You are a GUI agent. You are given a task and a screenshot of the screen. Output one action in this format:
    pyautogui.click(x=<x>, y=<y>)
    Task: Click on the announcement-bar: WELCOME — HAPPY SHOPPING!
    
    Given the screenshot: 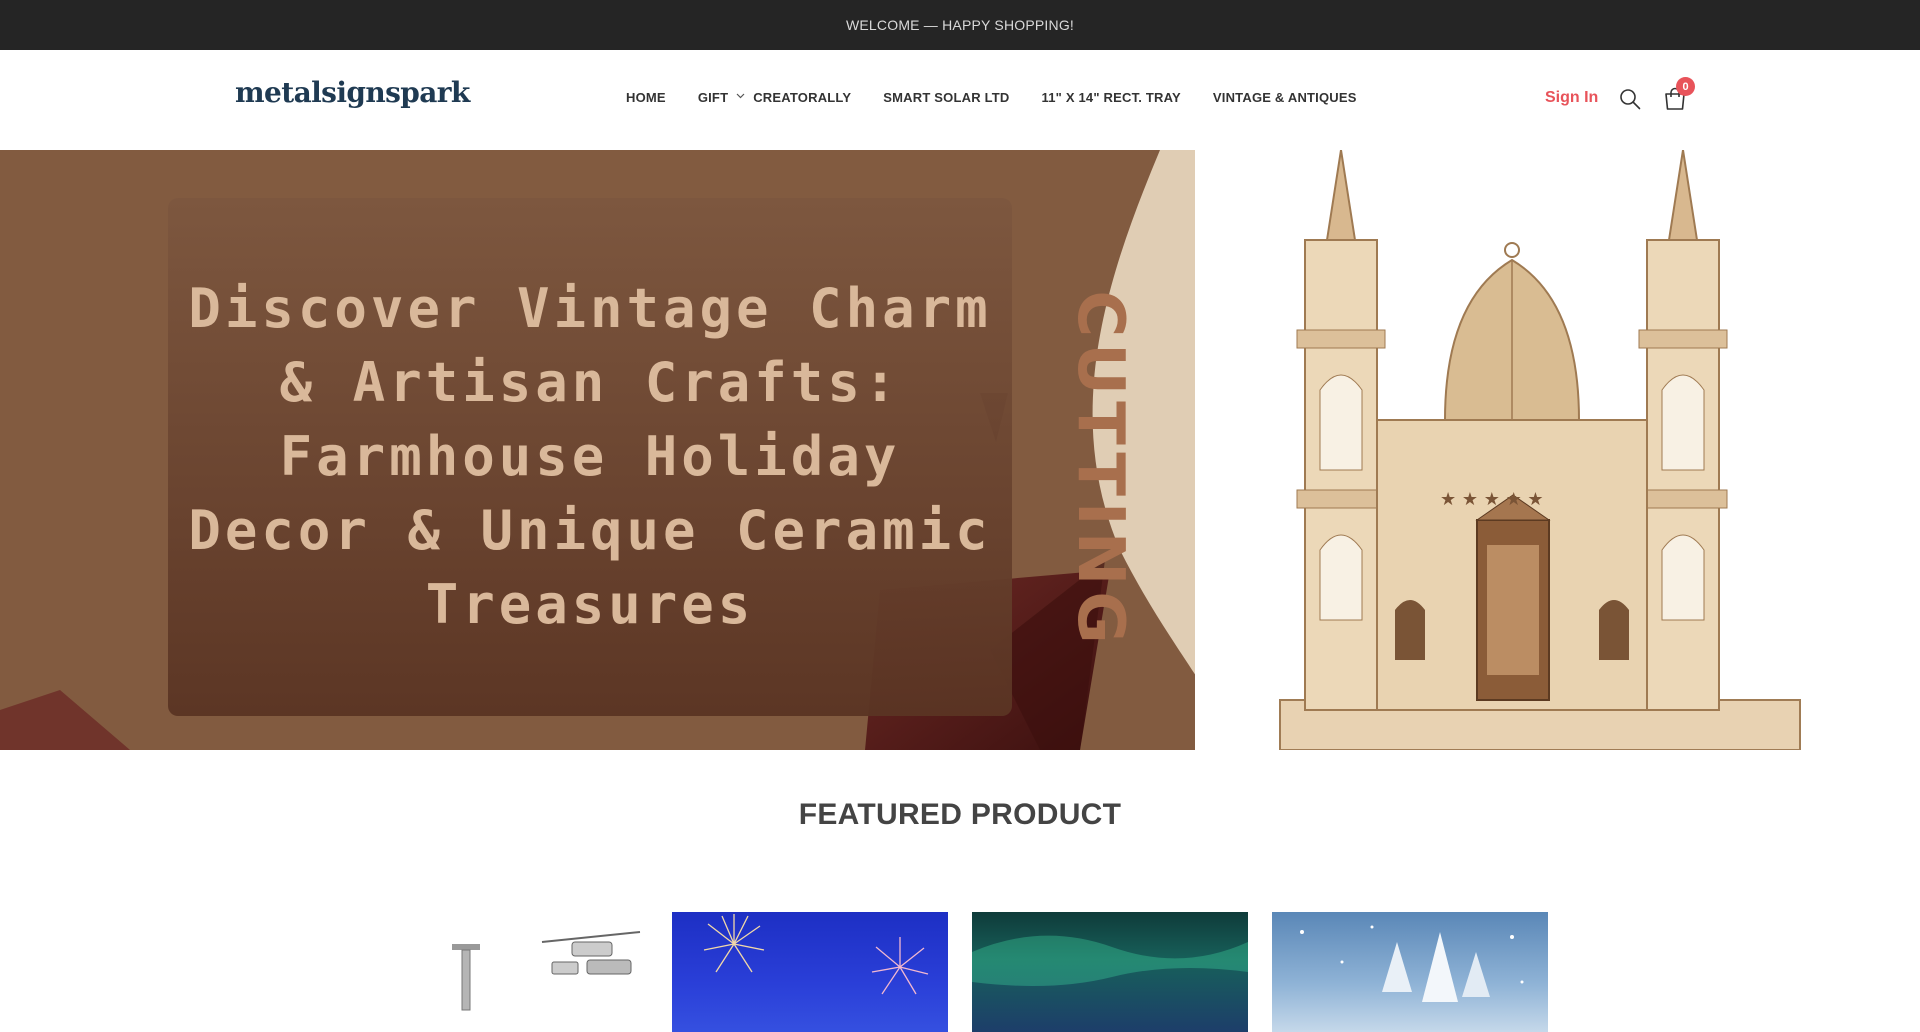 What is the action you would take?
    pyautogui.click(x=960, y=25)
    